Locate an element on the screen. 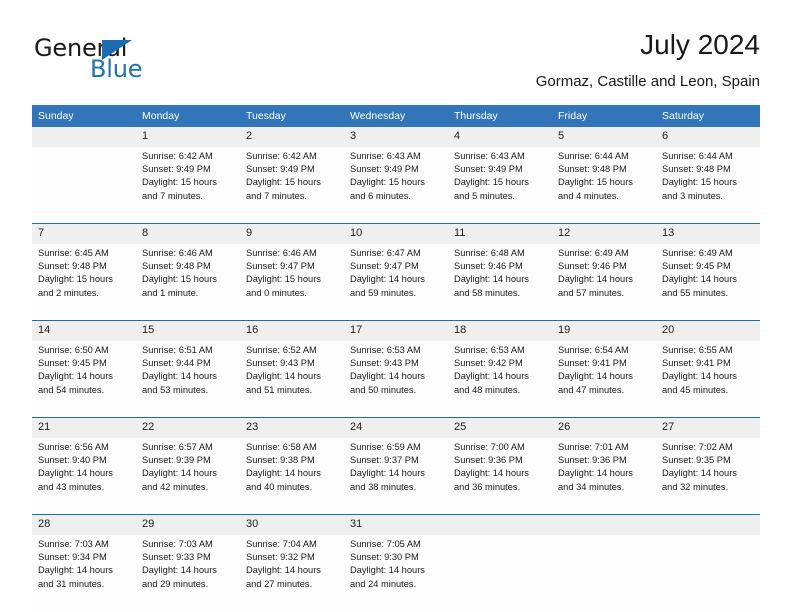 This screenshot has width=792, height=612. sunrise-text: Sunrise: 6:50 AM is located at coordinates (73, 350).